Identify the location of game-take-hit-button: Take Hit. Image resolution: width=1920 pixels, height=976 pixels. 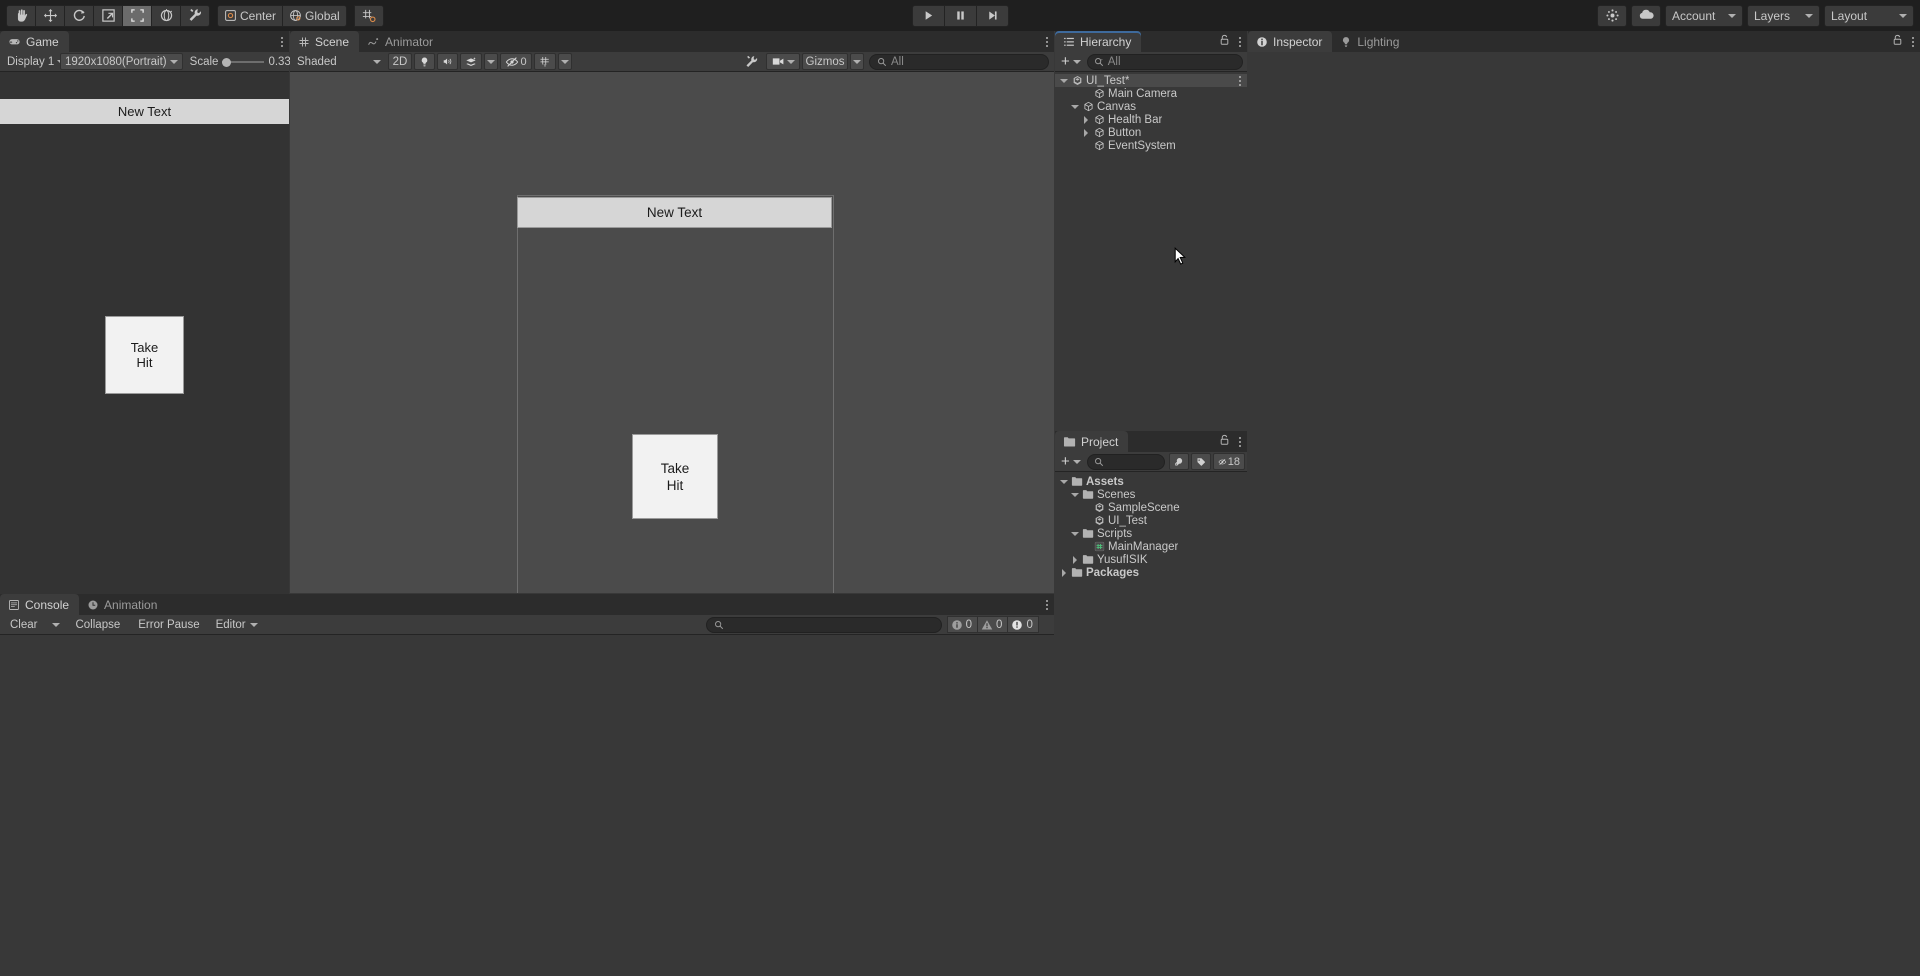
(144, 355).